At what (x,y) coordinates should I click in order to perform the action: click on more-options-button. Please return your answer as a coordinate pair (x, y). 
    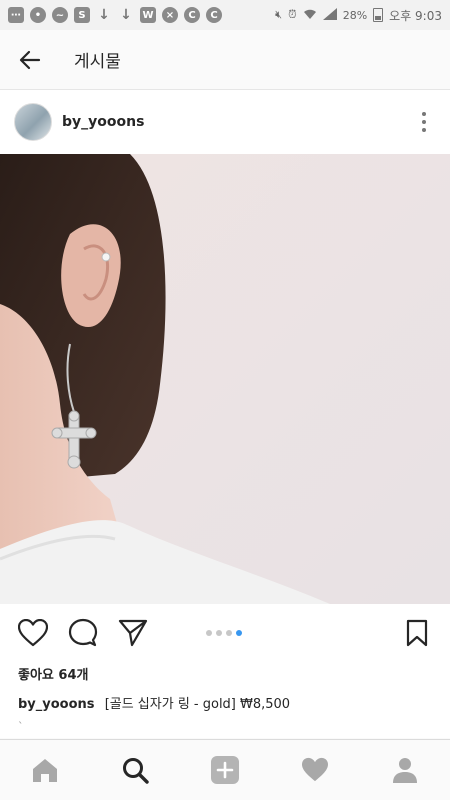
    Looking at the image, I should click on (424, 122).